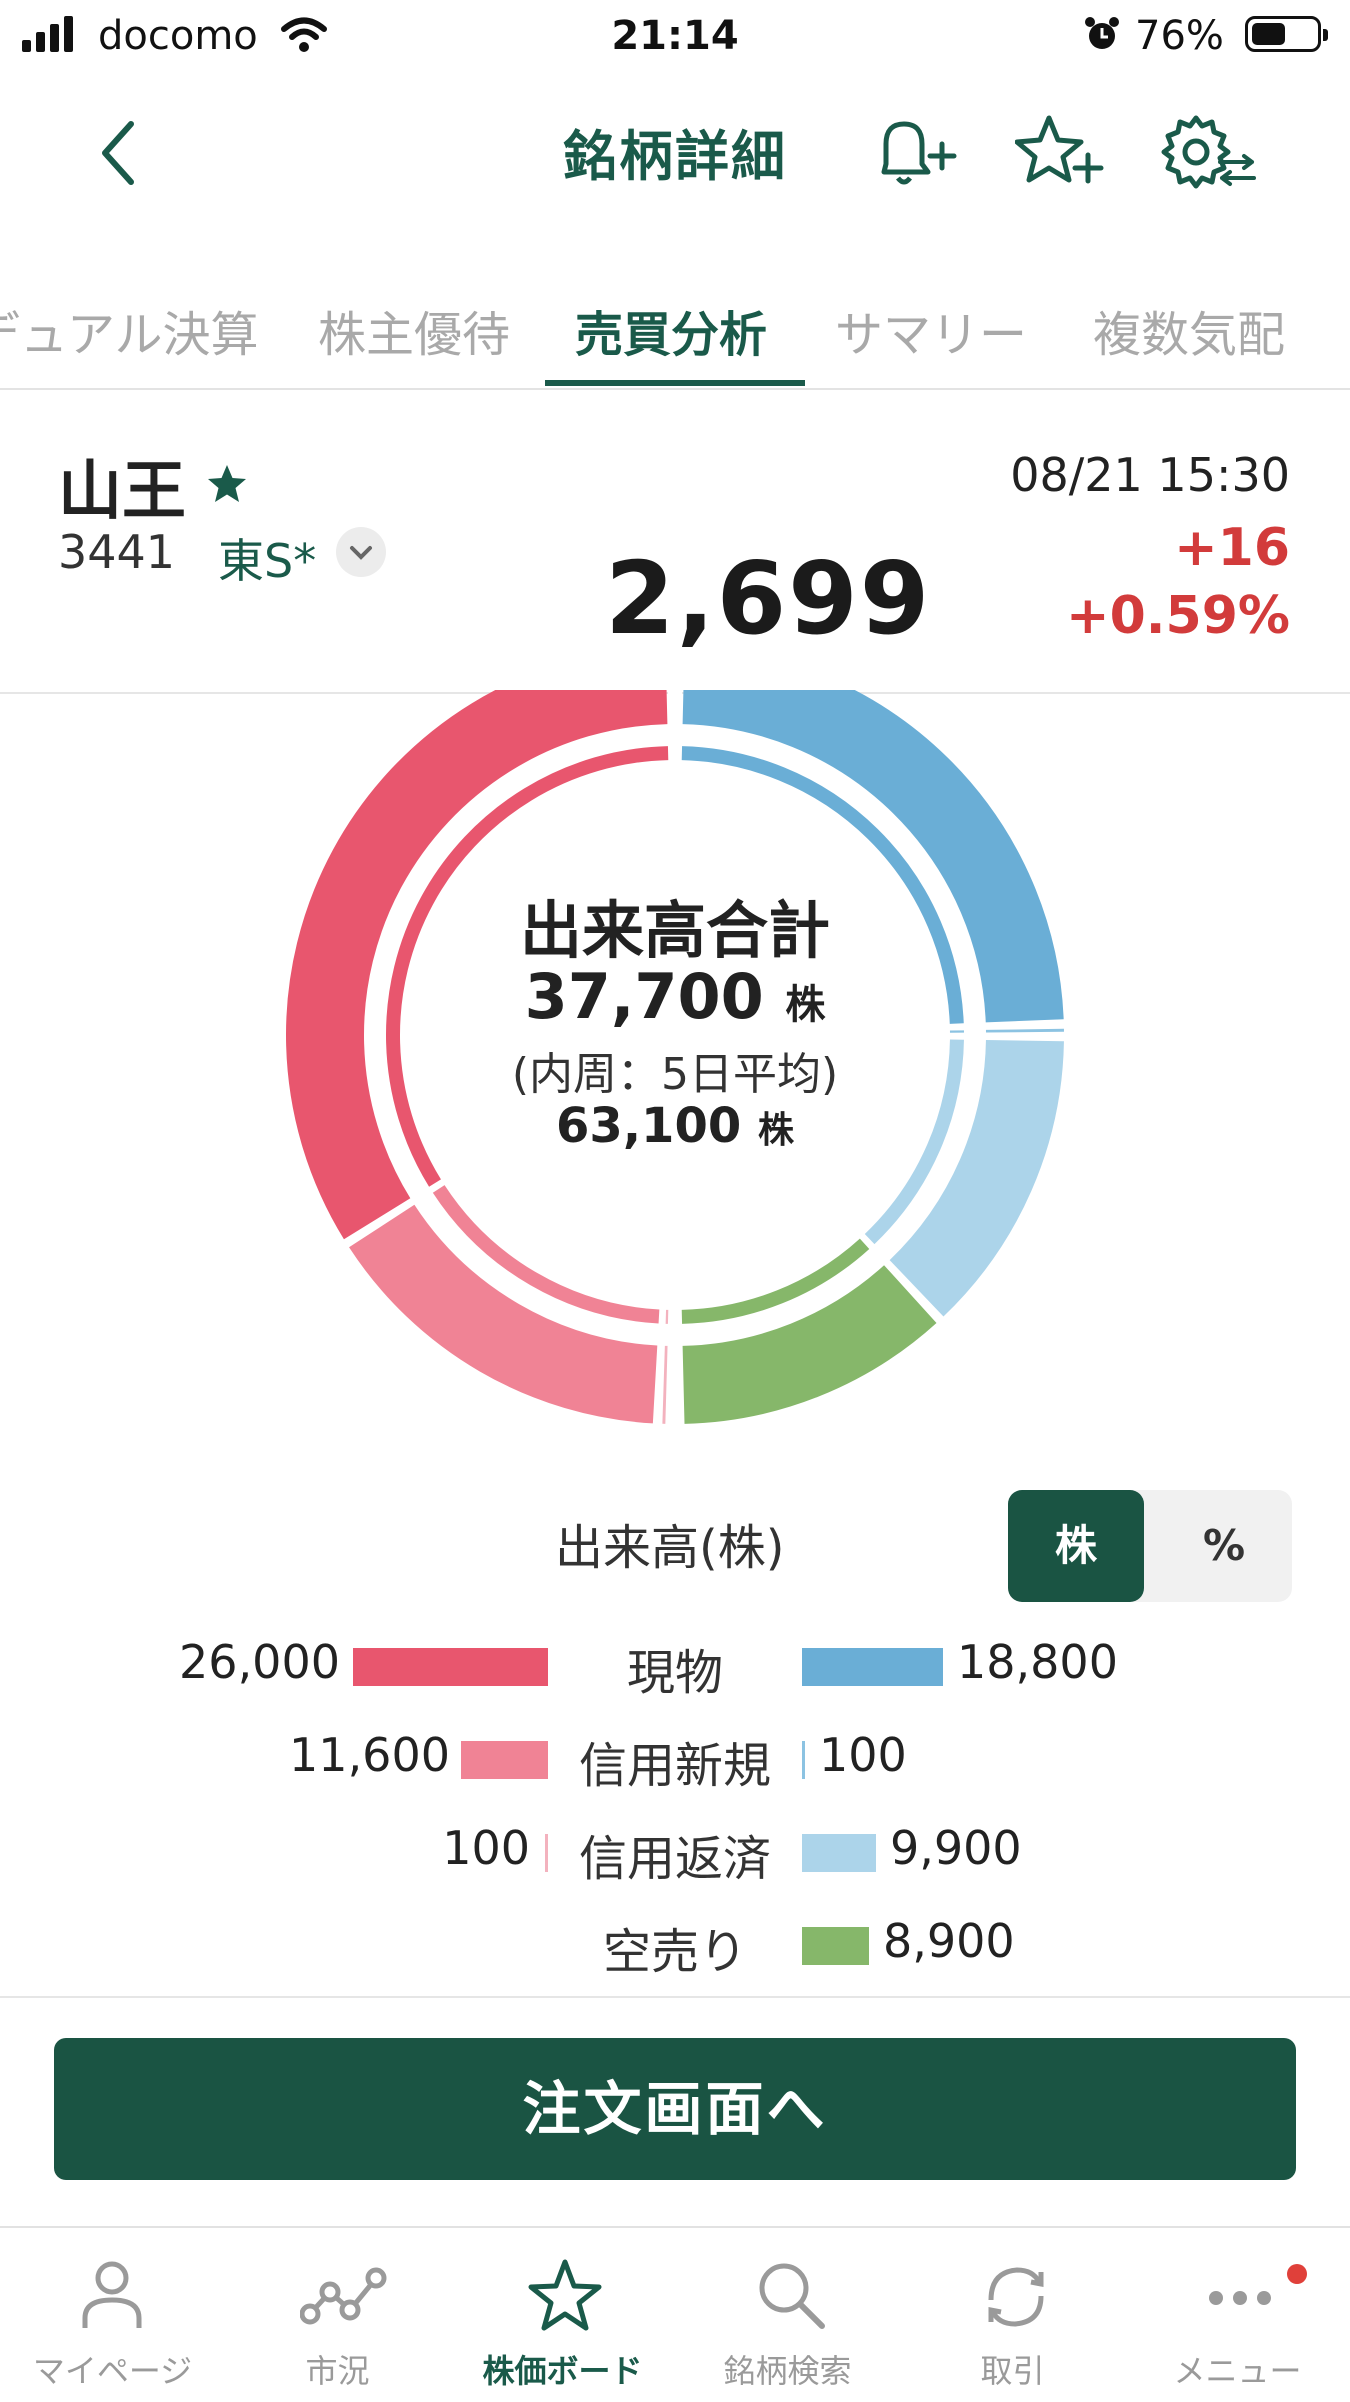 The image size is (1350, 2402). I want to click on tab-shareholder-benefits: 株主優待, so click(414, 330).